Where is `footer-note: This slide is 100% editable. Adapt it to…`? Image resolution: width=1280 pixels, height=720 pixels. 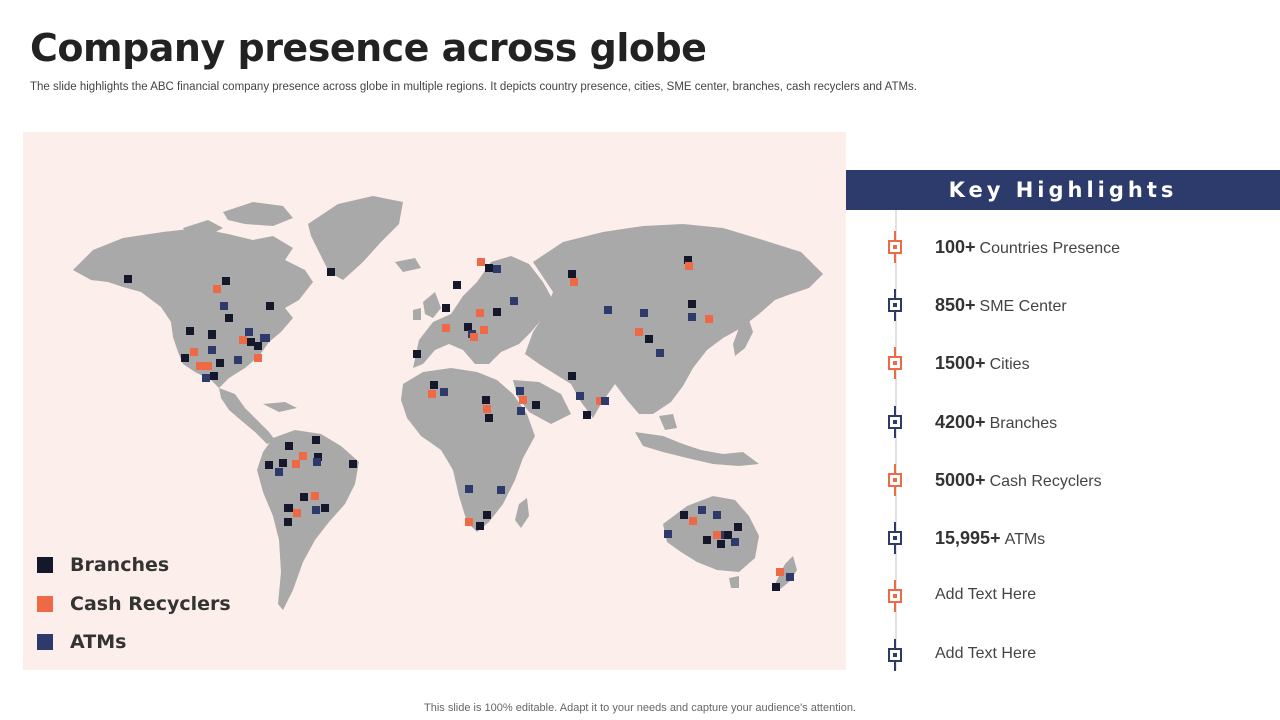 footer-note: This slide is 100% editable. Adapt it to… is located at coordinates (640, 708).